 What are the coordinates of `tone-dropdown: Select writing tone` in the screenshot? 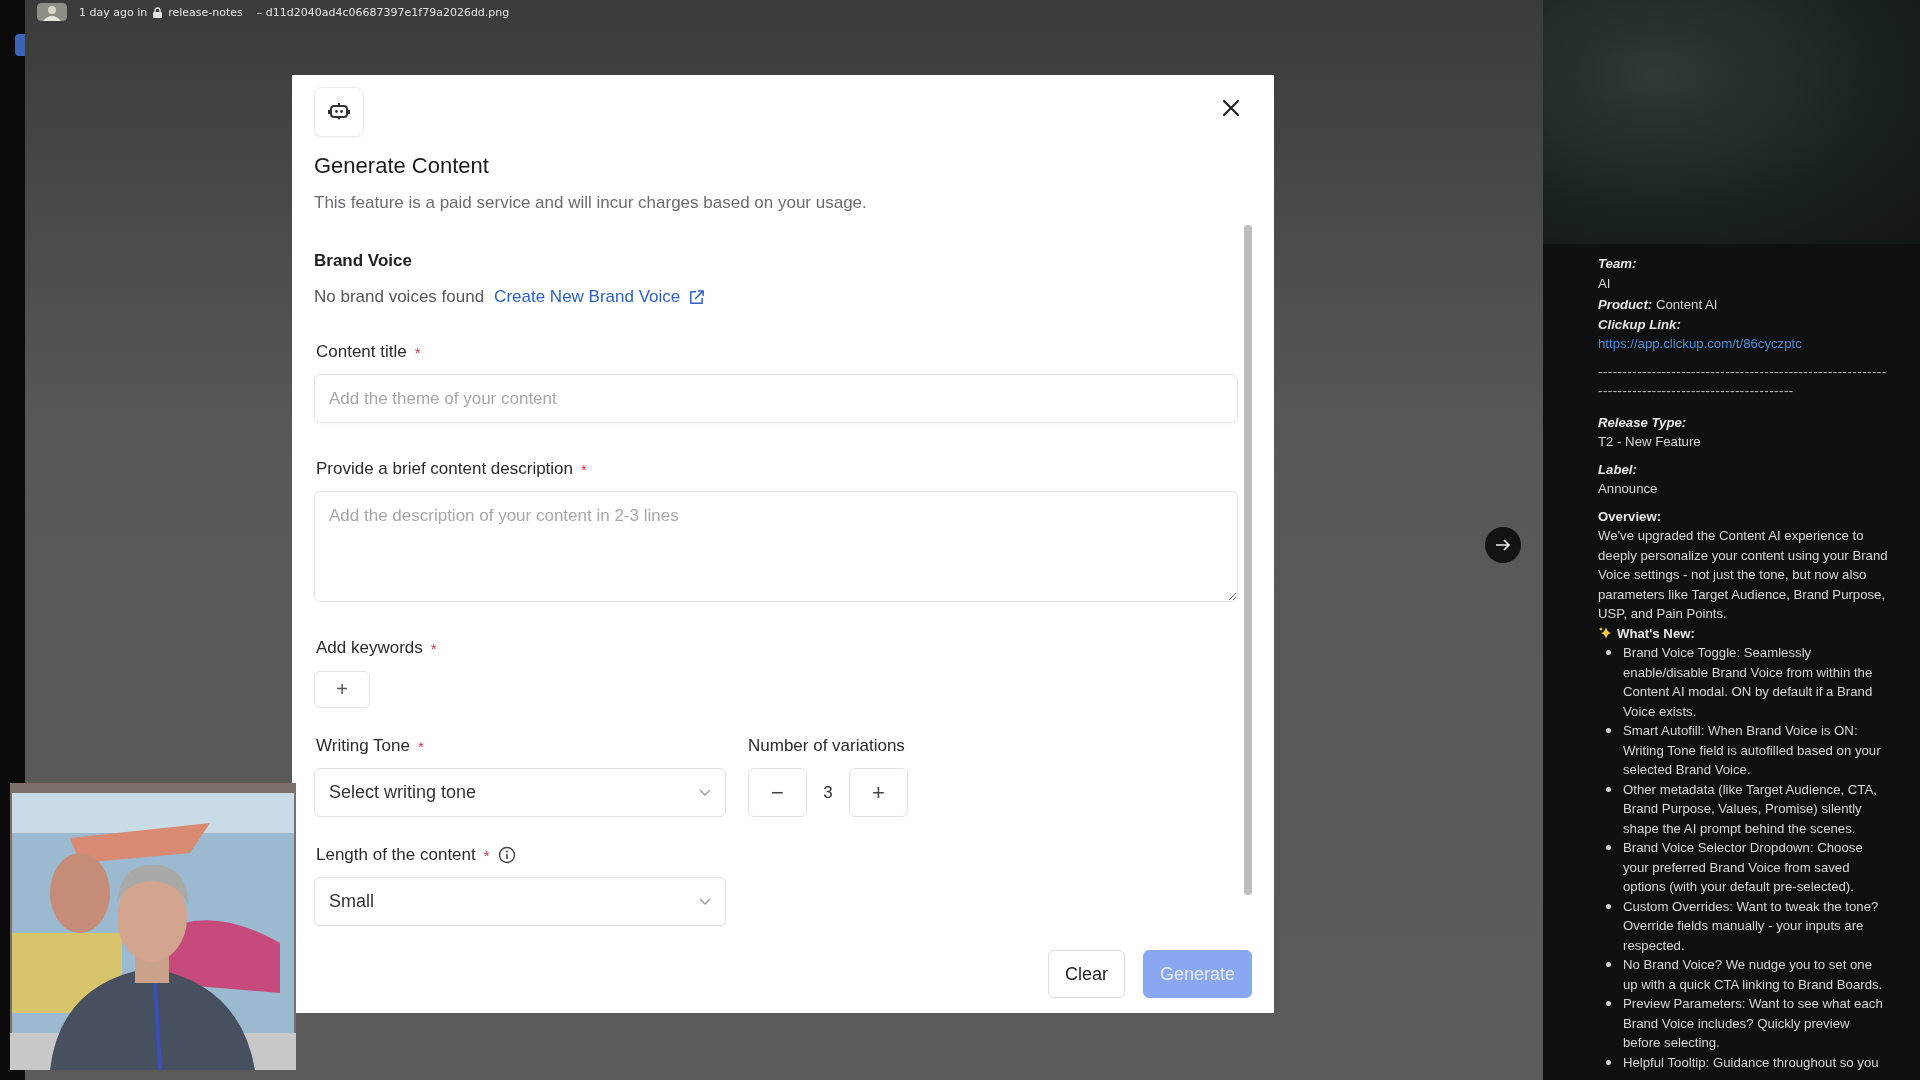 It's located at (520, 792).